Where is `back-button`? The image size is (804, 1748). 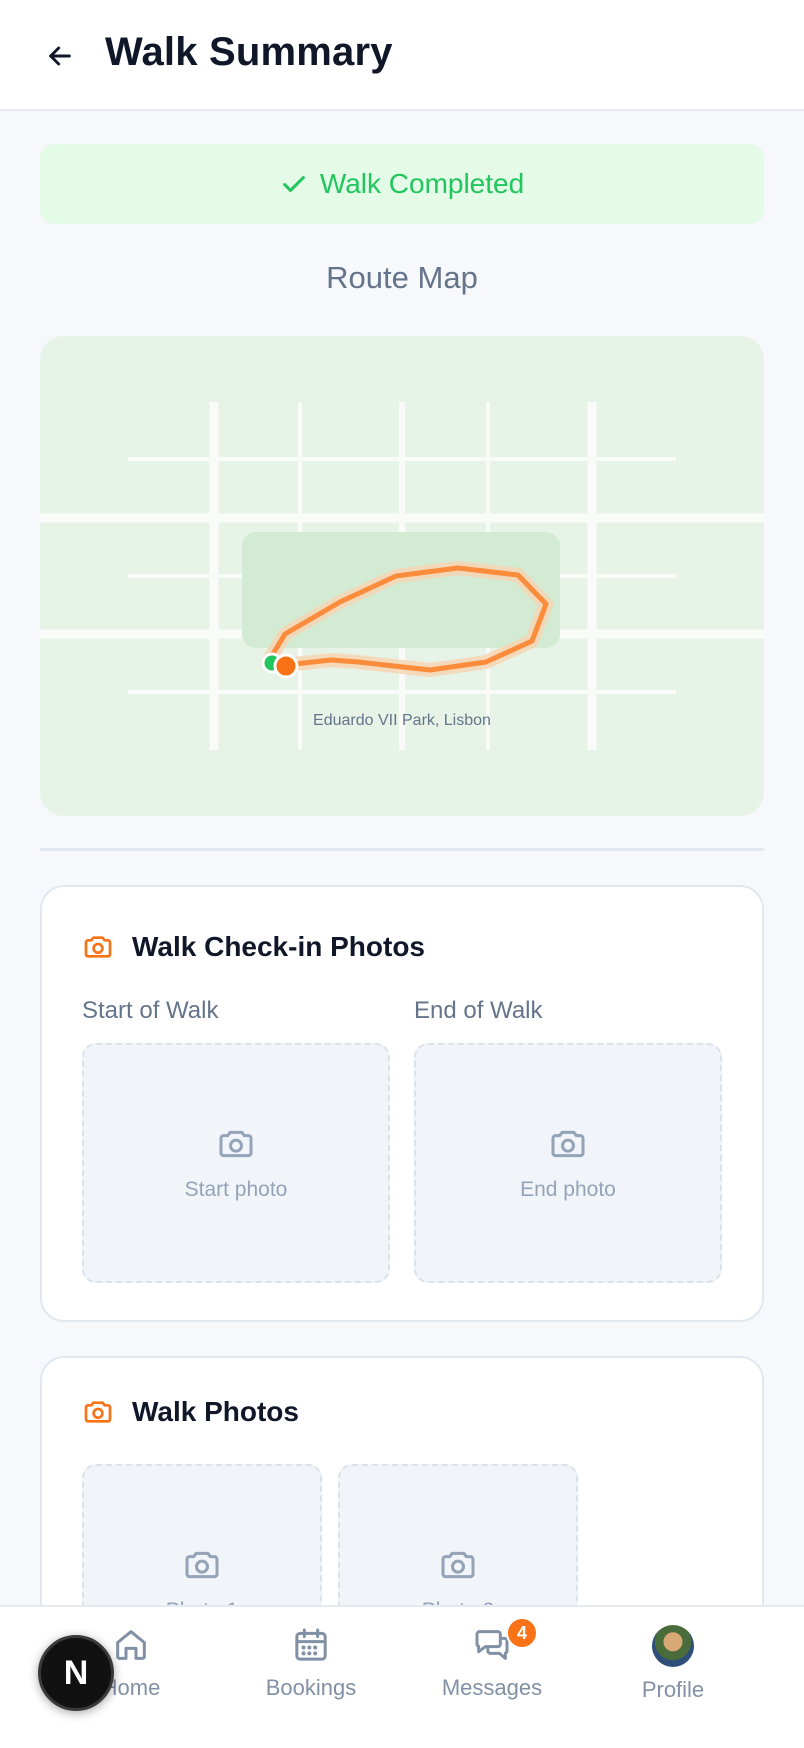 back-button is located at coordinates (60, 56).